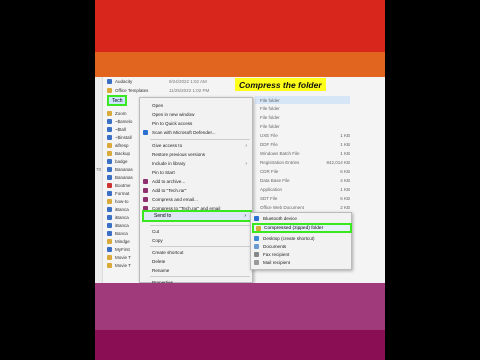  What do you see at coordinates (240, 345) in the screenshot?
I see `bottom-color-band` at bounding box center [240, 345].